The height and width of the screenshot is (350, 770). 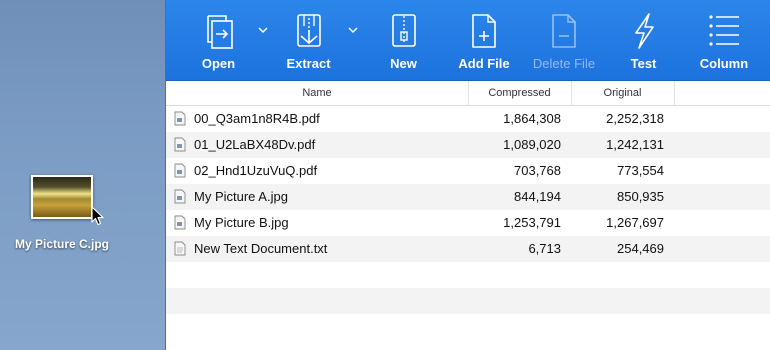 I want to click on original-size: 1,242,131, so click(x=635, y=144).